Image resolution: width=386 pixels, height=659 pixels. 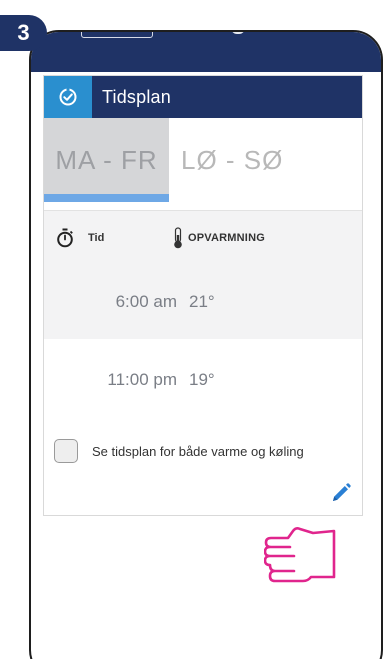 I want to click on schedule-row: 11:00 pm 19°, so click(x=203, y=380).